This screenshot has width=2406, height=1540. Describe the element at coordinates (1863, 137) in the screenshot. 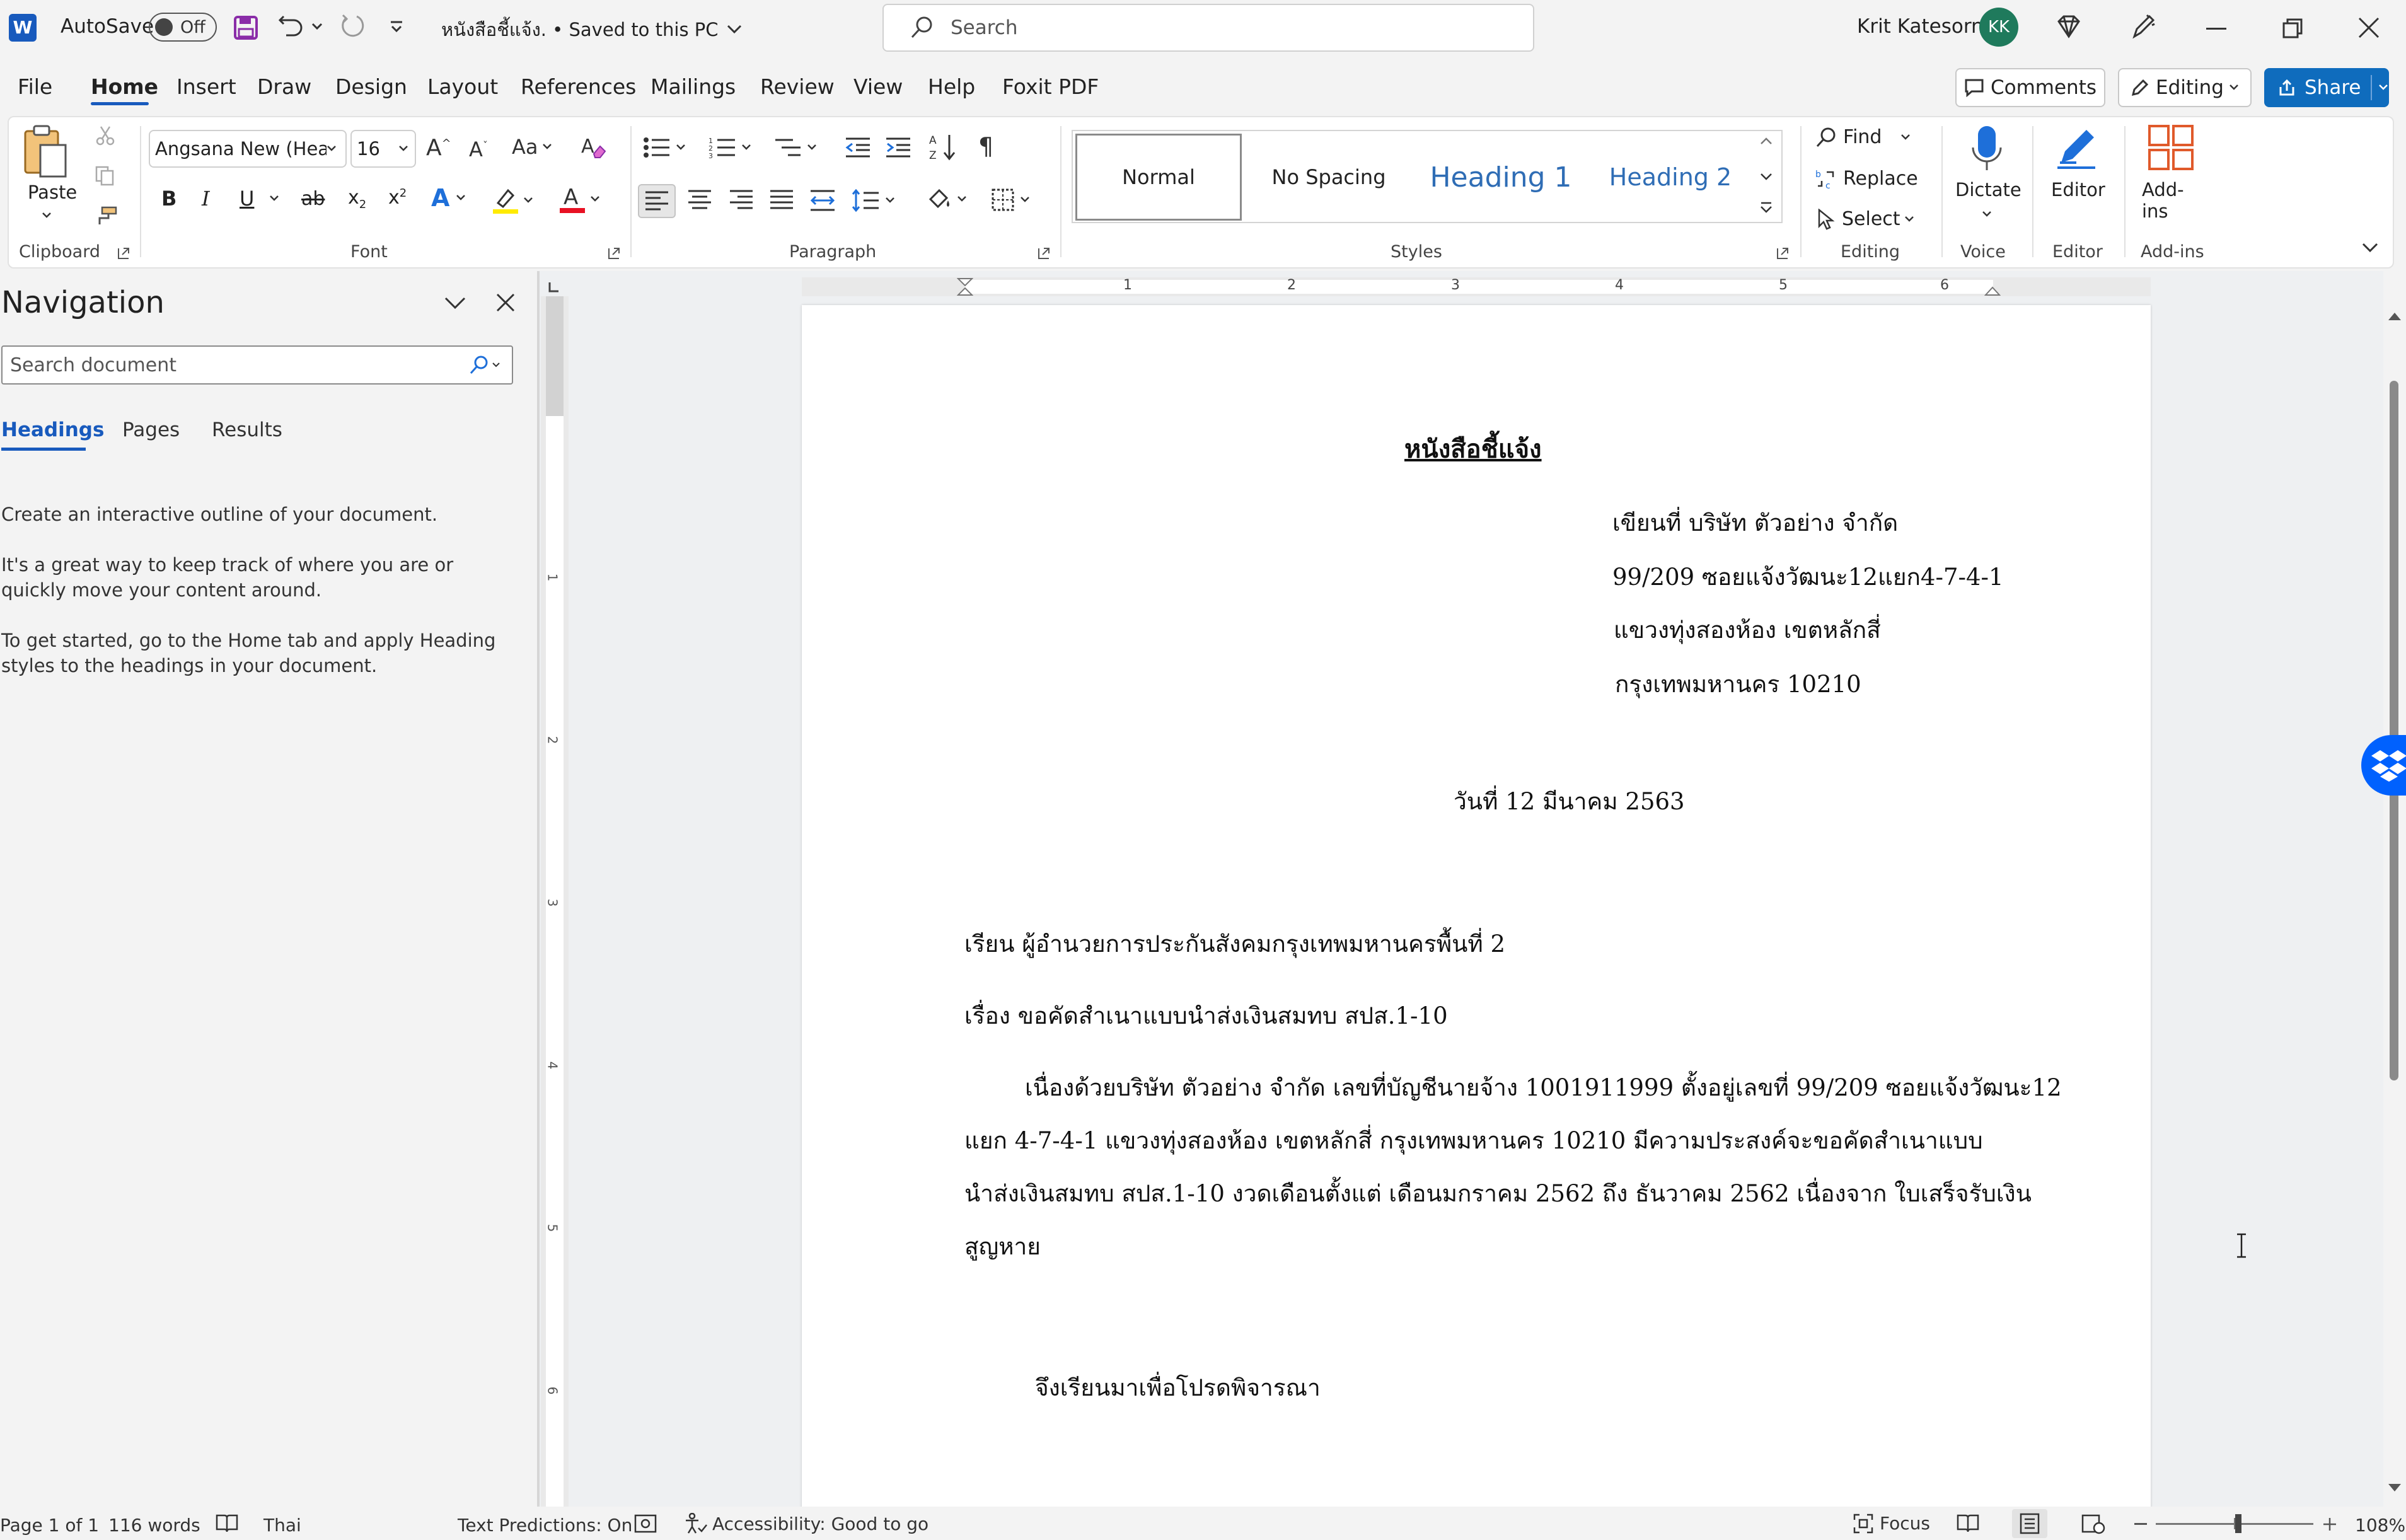

I see `find-button: Find` at that location.